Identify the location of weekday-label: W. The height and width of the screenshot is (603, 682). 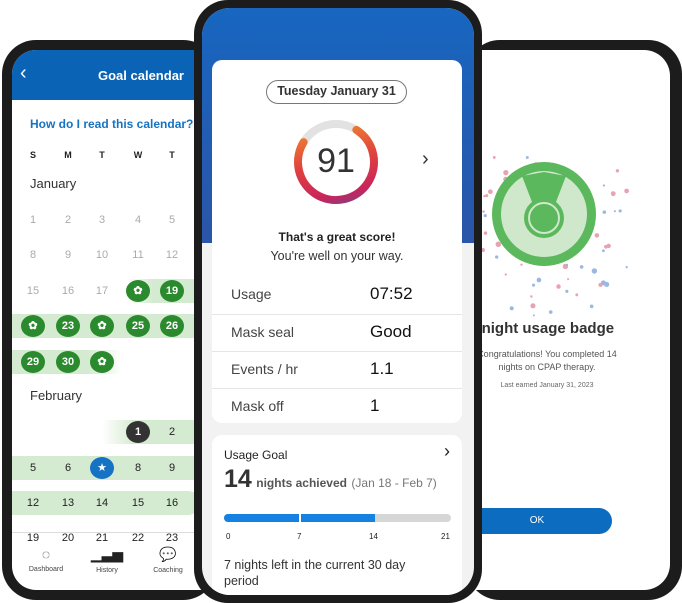
(138, 155).